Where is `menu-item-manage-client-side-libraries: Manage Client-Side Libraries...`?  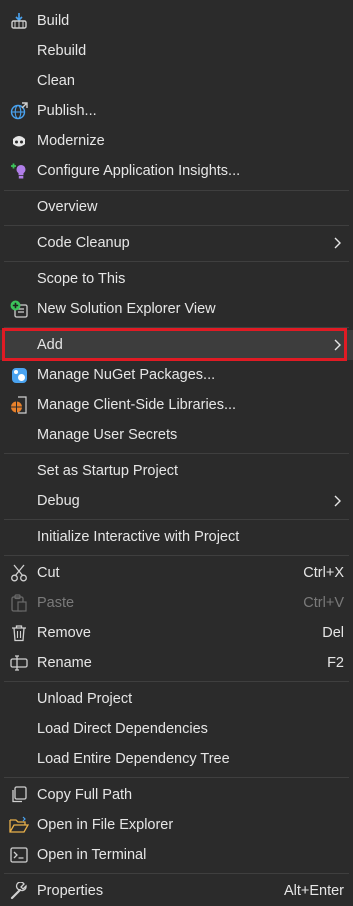
menu-item-manage-client-side-libraries: Manage Client-Side Libraries... is located at coordinates (176, 405).